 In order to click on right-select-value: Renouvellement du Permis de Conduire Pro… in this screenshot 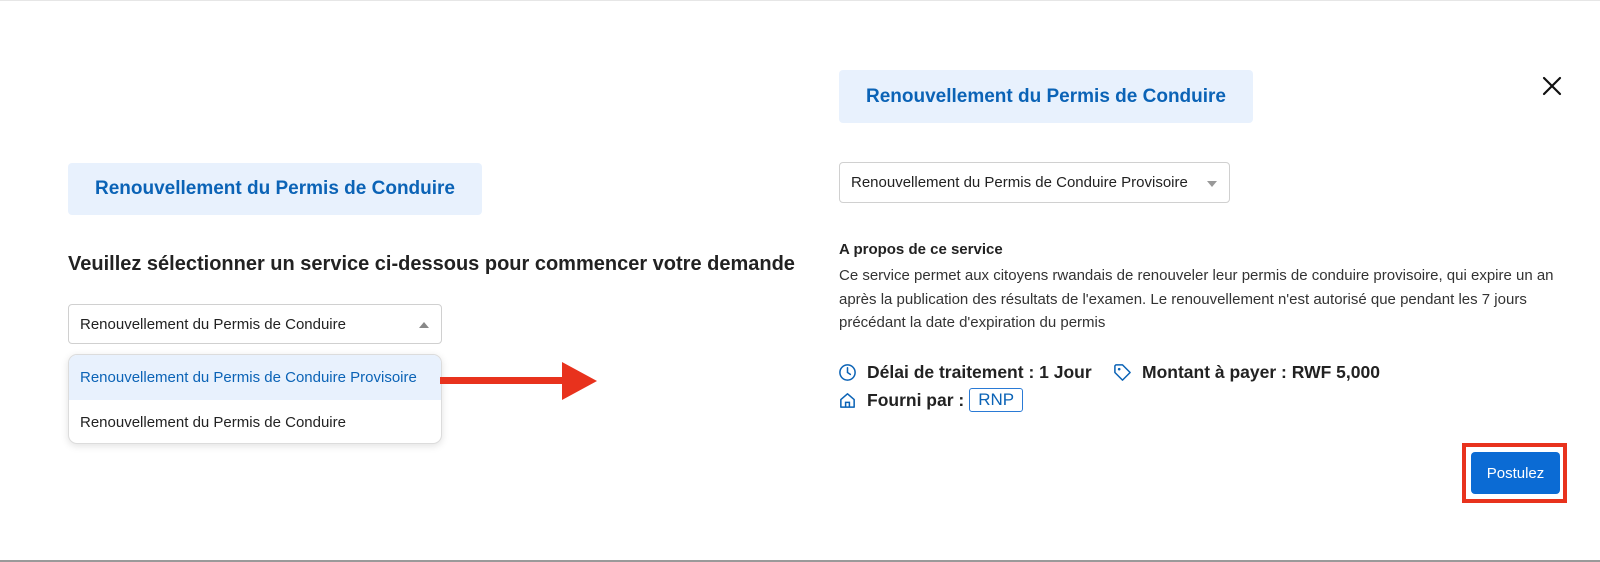, I will do `click(1019, 182)`.